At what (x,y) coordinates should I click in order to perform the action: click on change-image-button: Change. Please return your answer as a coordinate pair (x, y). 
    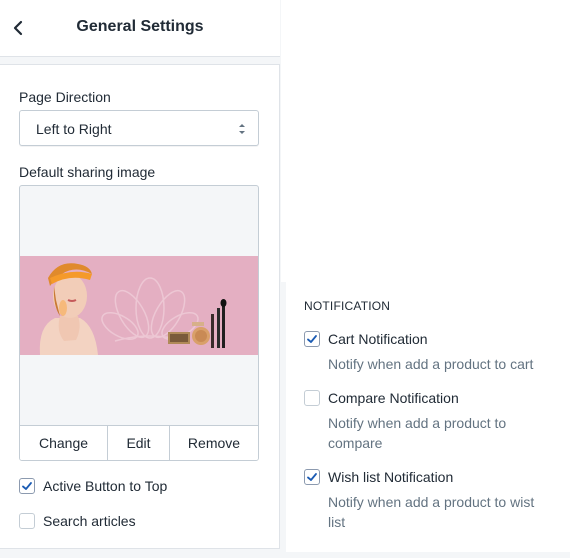
    Looking at the image, I should click on (64, 443).